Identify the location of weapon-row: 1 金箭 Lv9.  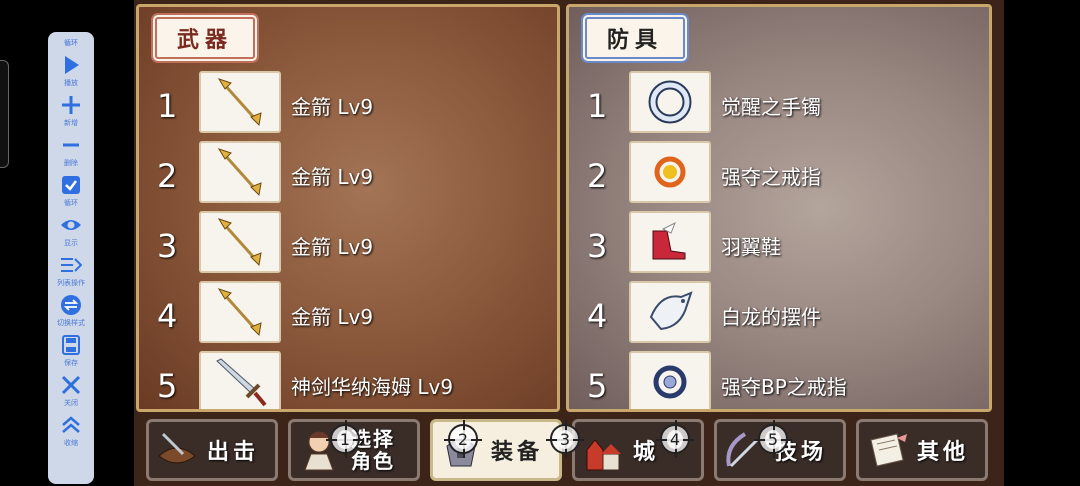
(348, 104).